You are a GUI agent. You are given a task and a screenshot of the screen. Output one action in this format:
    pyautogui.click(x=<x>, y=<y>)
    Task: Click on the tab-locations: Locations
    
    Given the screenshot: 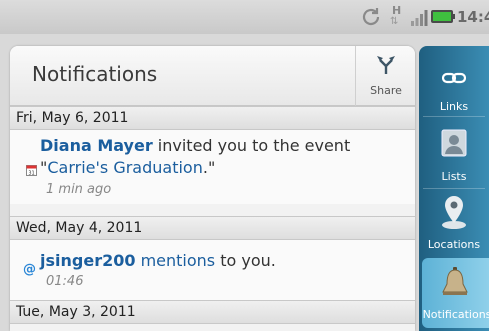 What is the action you would take?
    pyautogui.click(x=454, y=225)
    